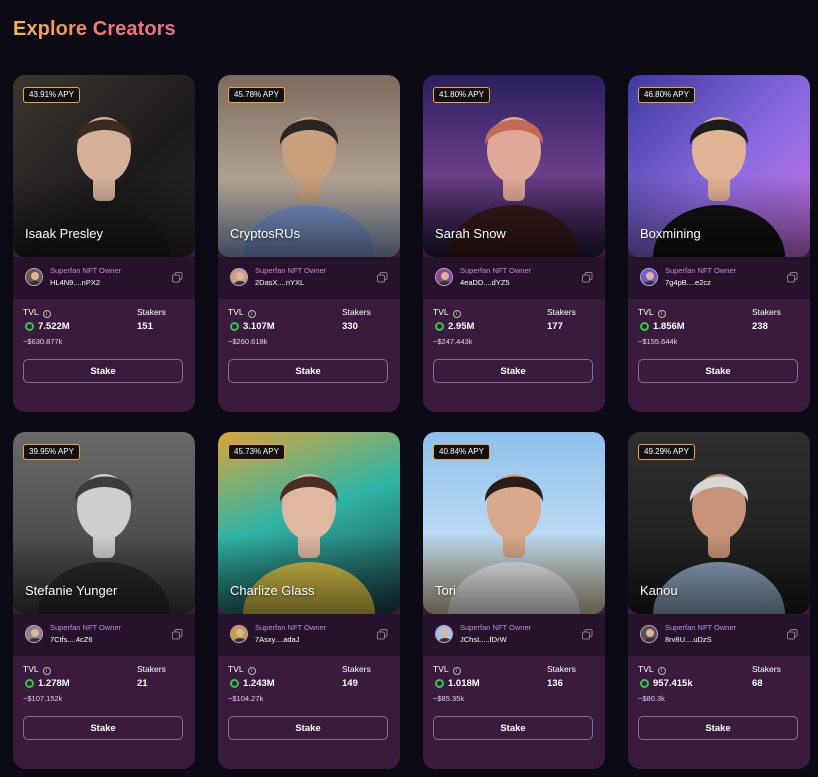 The width and height of the screenshot is (818, 777). What do you see at coordinates (259, 683) in the screenshot?
I see `tvl-value: 1.243M` at bounding box center [259, 683].